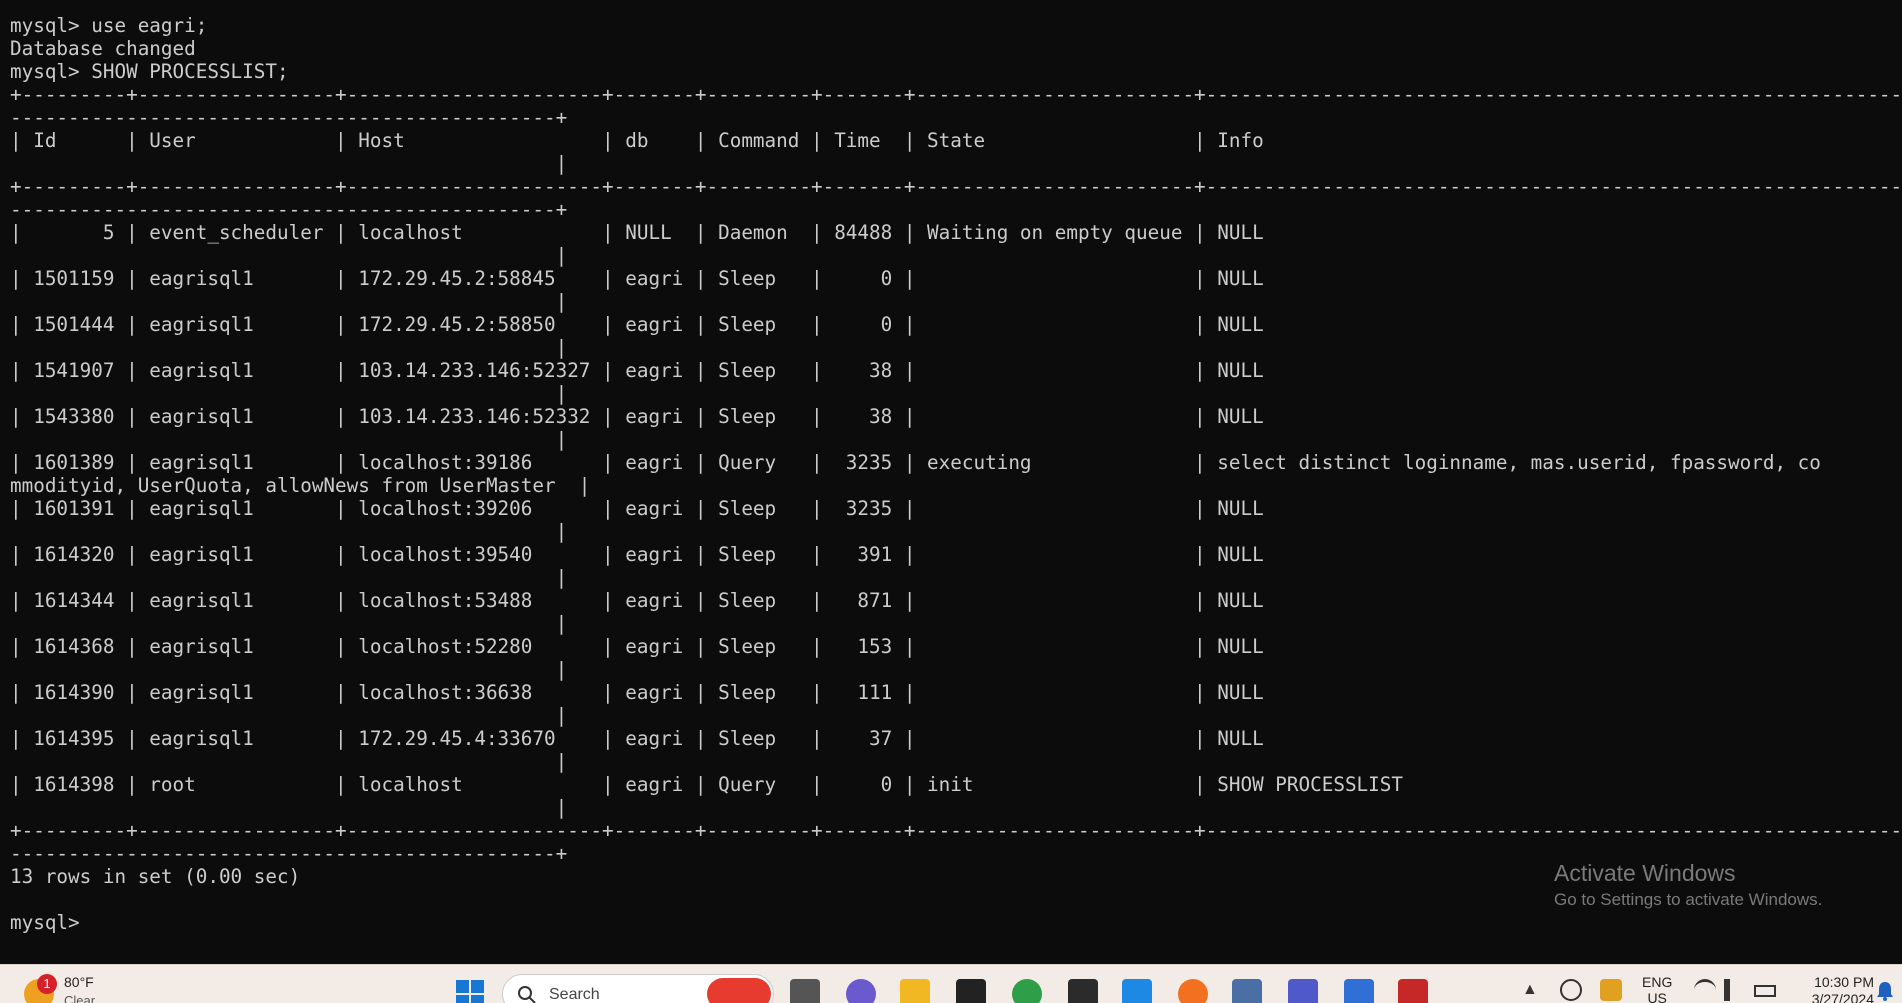 The width and height of the screenshot is (1902, 1003). What do you see at coordinates (971, 991) in the screenshot?
I see `sticky-app-icon` at bounding box center [971, 991].